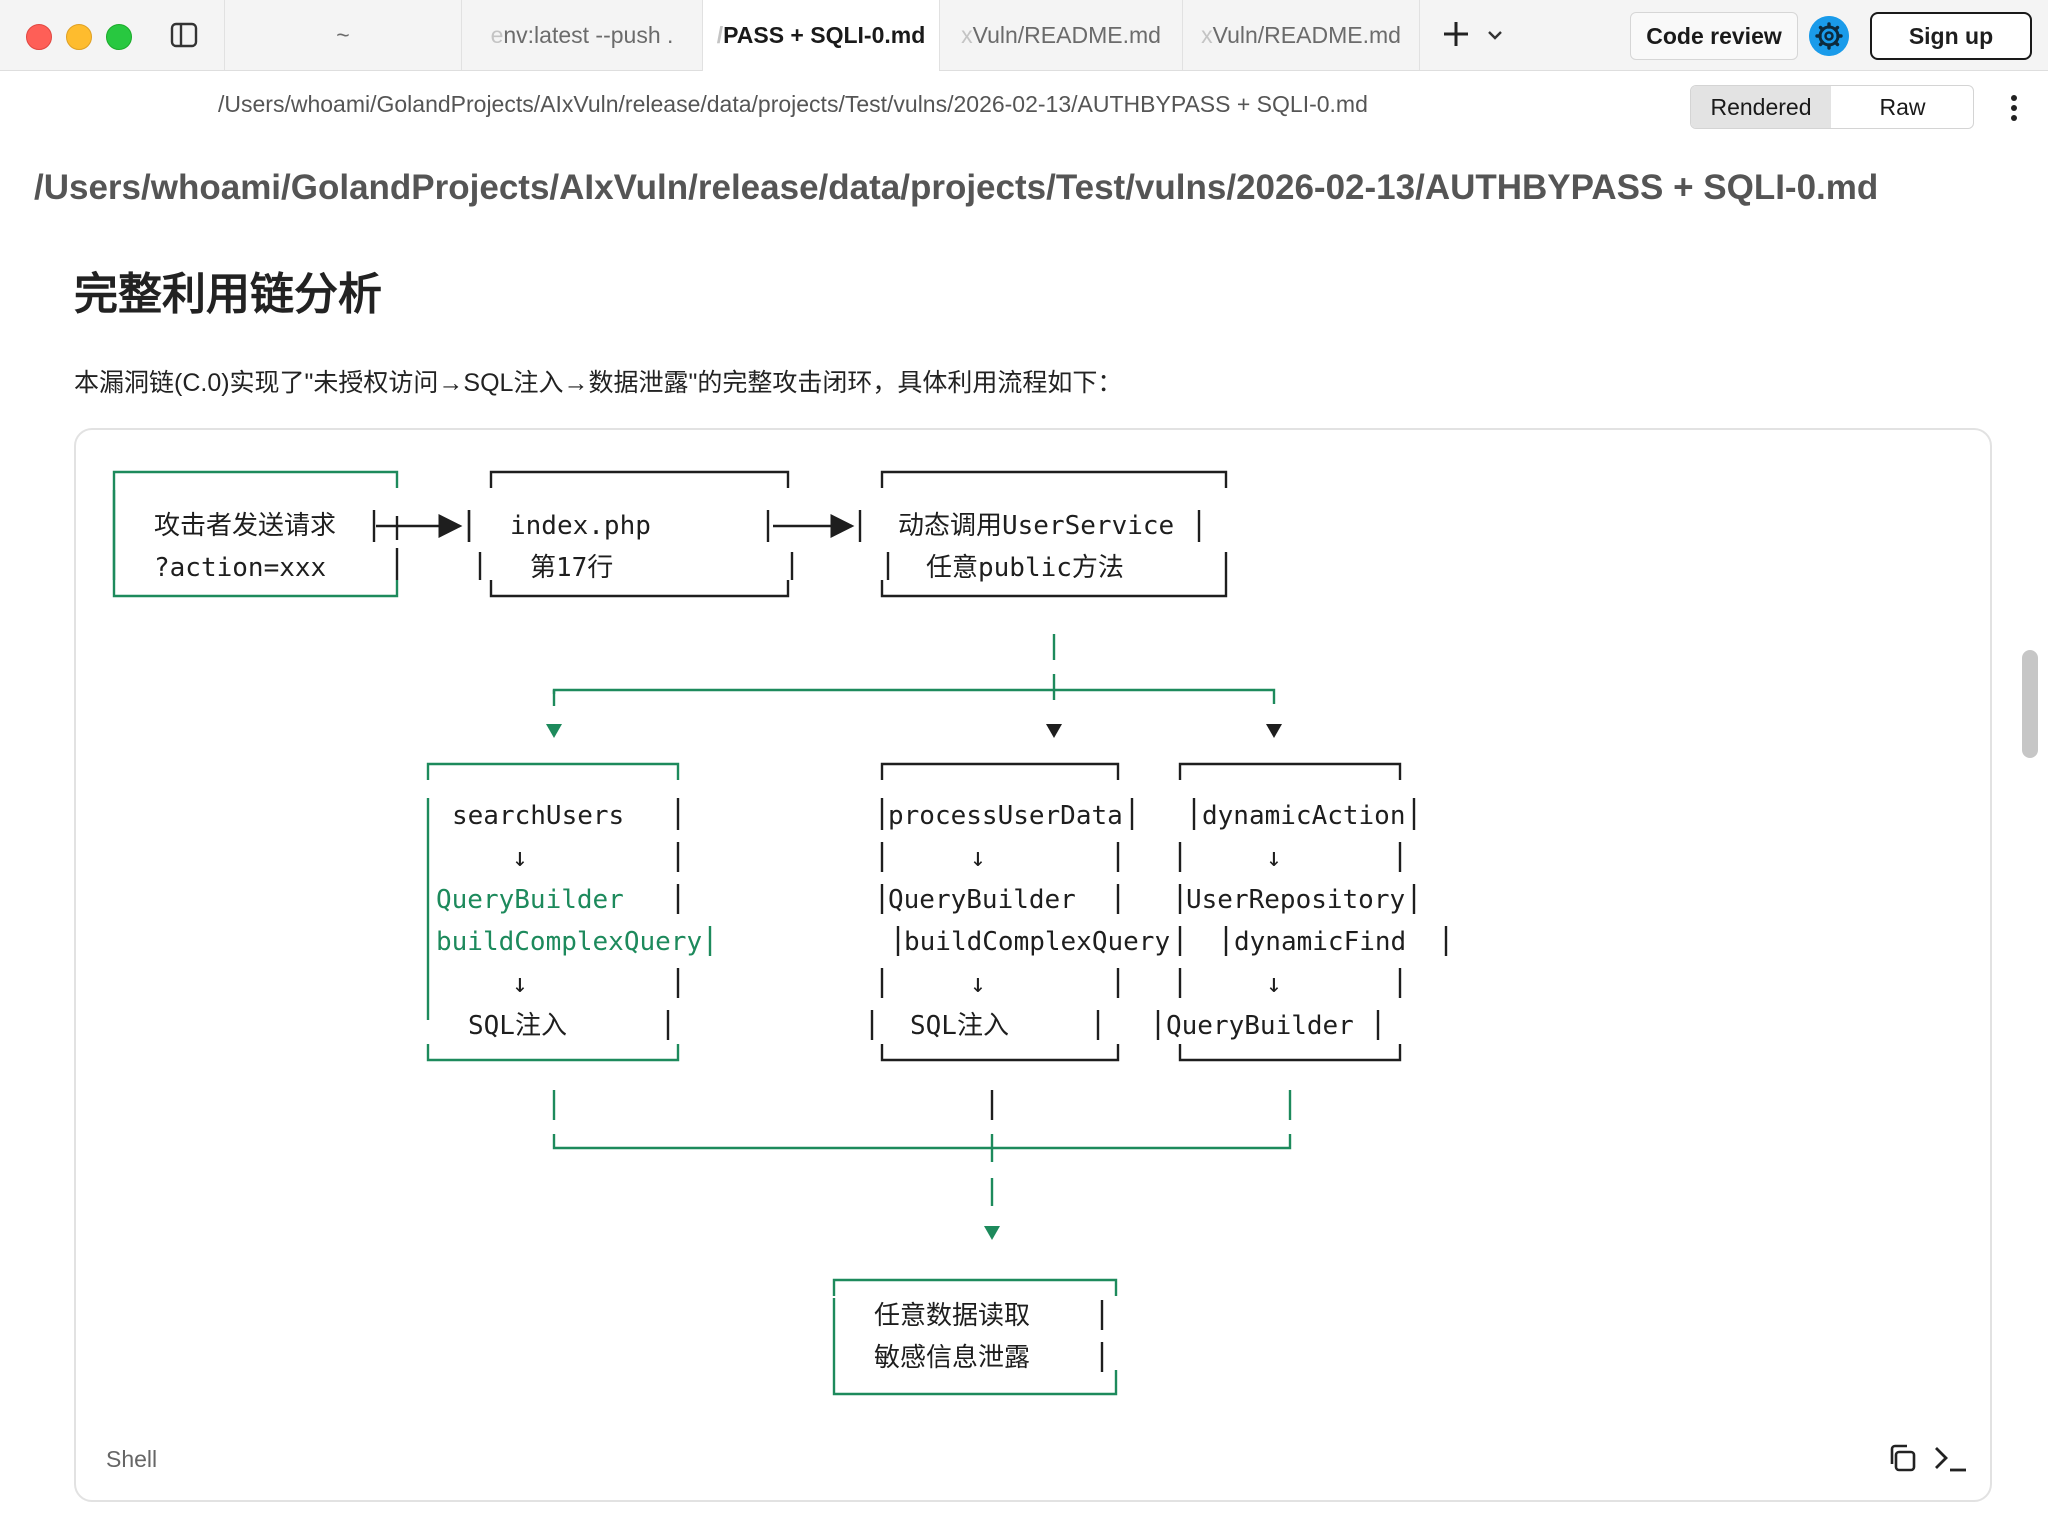 Image resolution: width=2048 pixels, height=1536 pixels. Describe the element at coordinates (569, 942) in the screenshot. I see `search-line-4: buildComplexQuery` at that location.